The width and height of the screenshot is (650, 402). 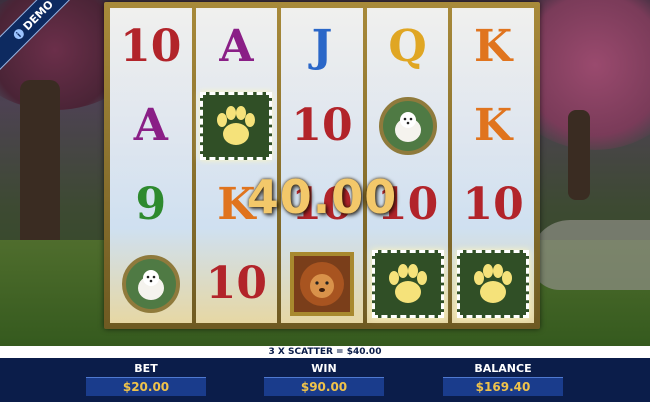 I want to click on reel-5: K K 10, so click(x=493, y=165).